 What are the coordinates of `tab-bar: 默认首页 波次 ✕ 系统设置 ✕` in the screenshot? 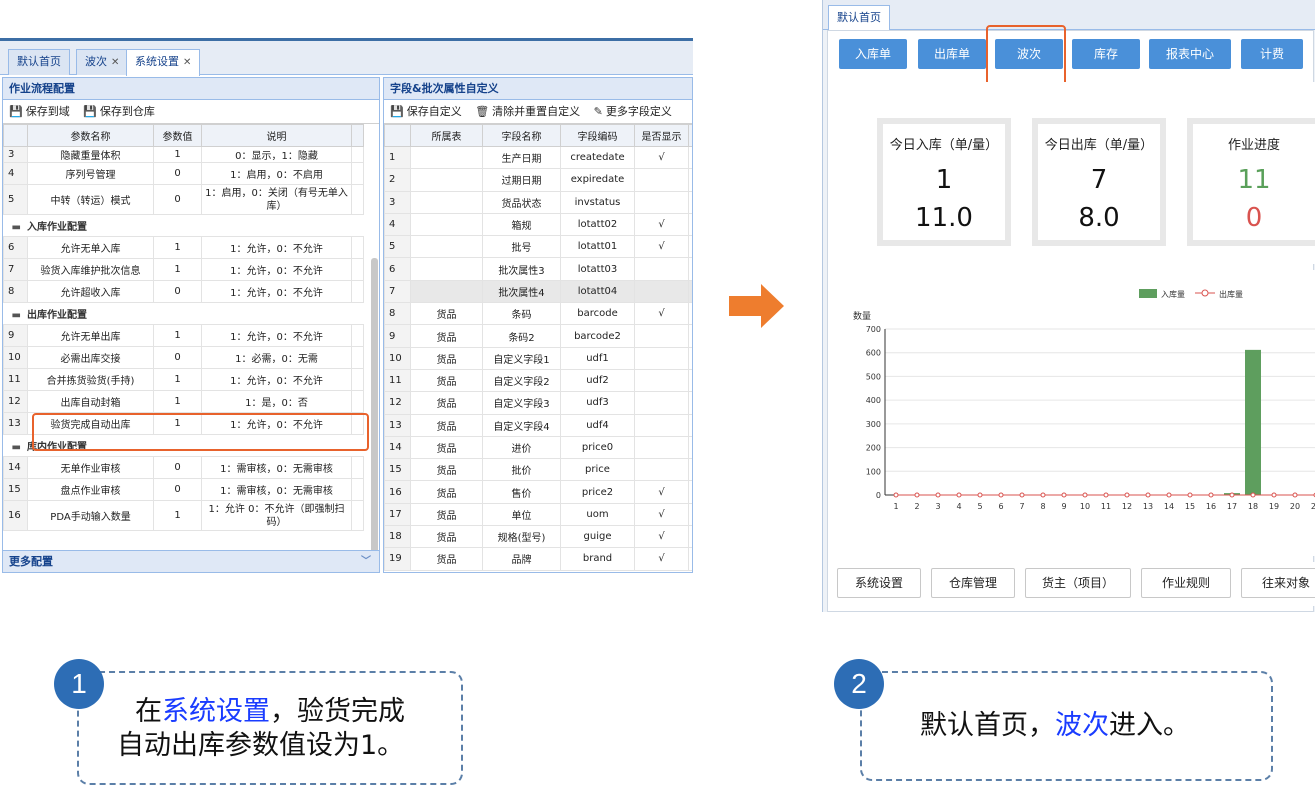 It's located at (346, 58).